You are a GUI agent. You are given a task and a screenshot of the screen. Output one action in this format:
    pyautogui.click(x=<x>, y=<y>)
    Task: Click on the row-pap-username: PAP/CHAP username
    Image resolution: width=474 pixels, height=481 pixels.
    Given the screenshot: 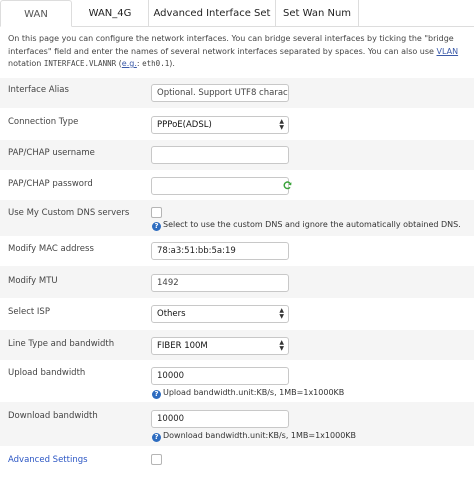 What is the action you would take?
    pyautogui.click(x=237, y=155)
    